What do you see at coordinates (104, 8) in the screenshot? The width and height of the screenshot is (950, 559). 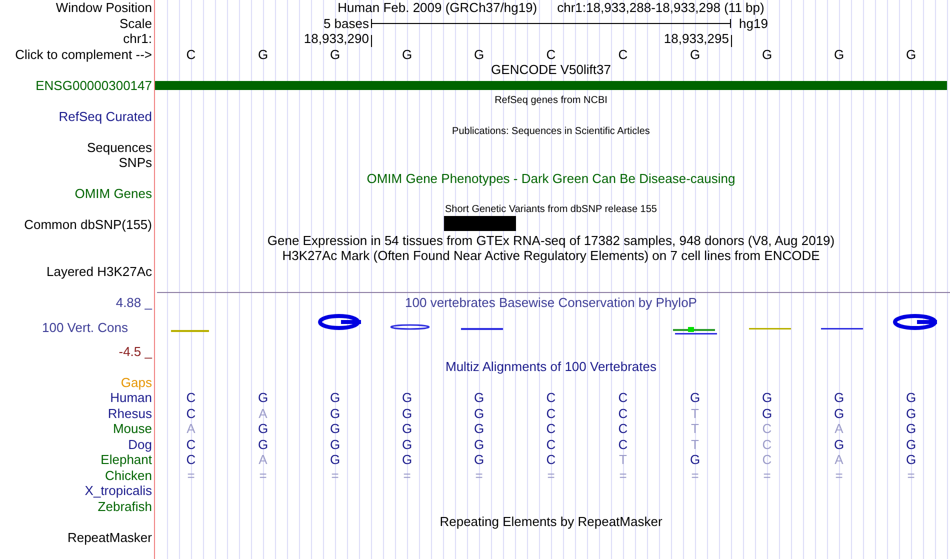 I see `row-label: Window Position` at bounding box center [104, 8].